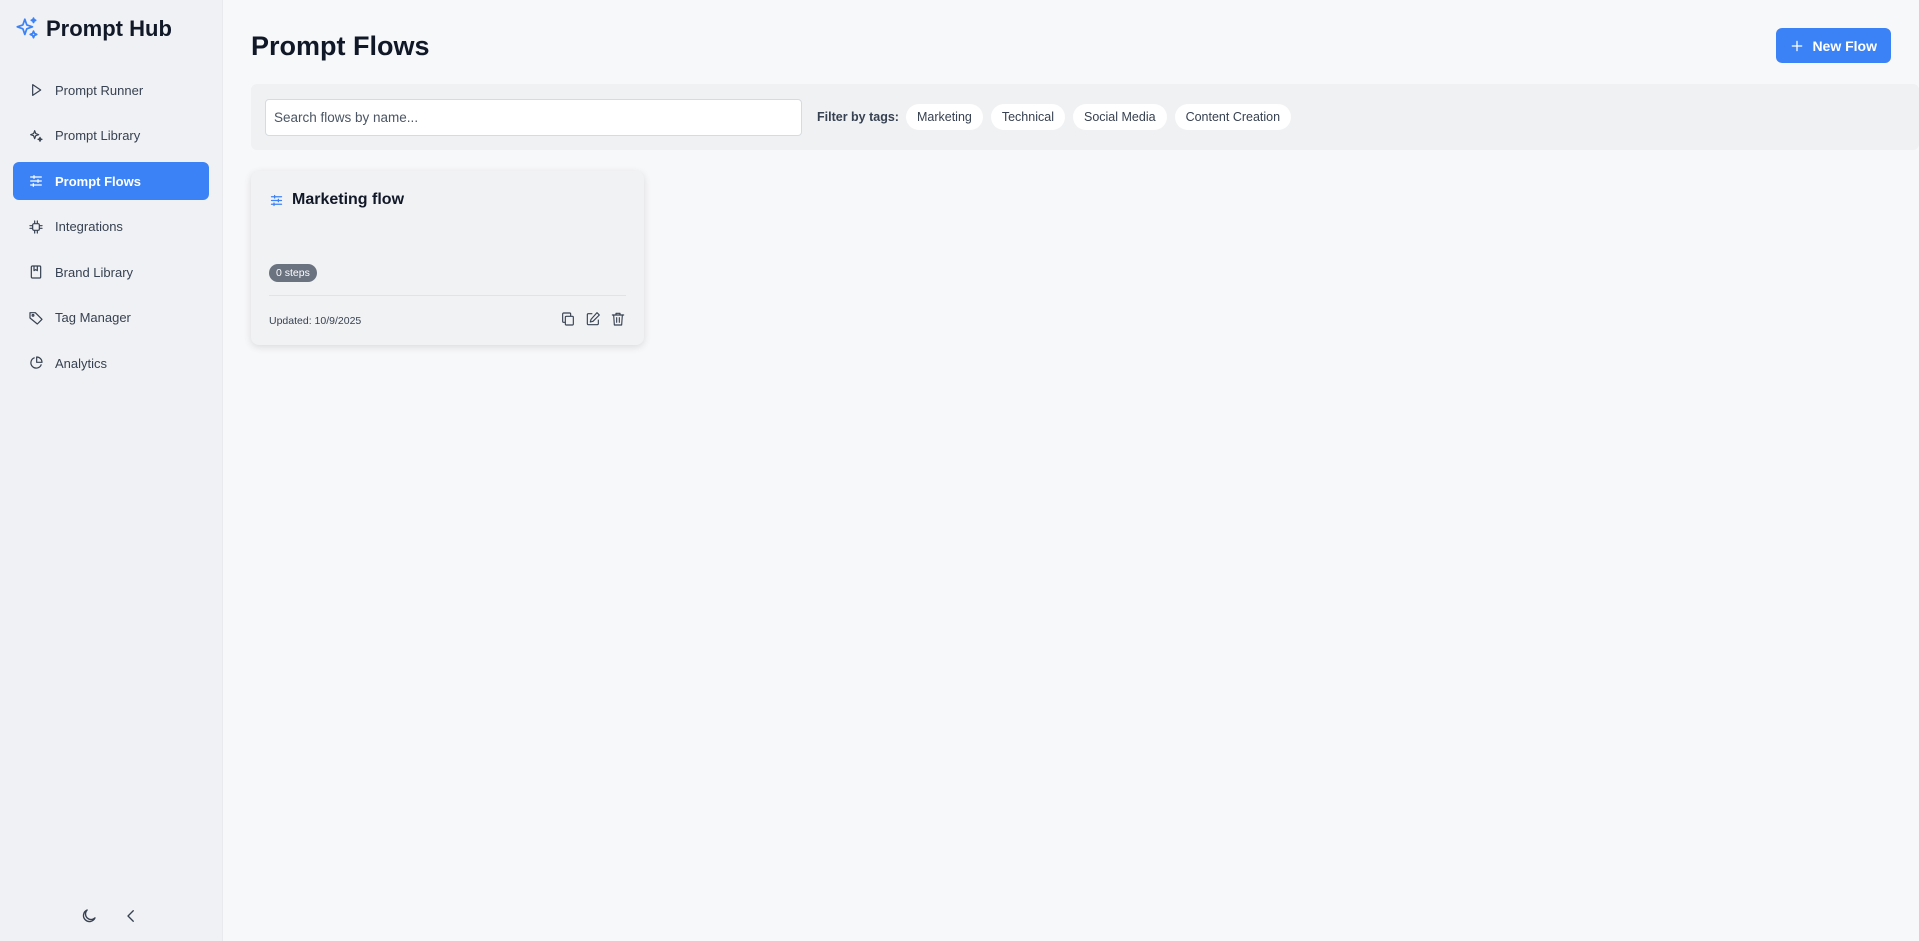 The width and height of the screenshot is (1919, 941). Describe the element at coordinates (99, 90) in the screenshot. I see `sidebar-item-label: Prompt Runner` at that location.